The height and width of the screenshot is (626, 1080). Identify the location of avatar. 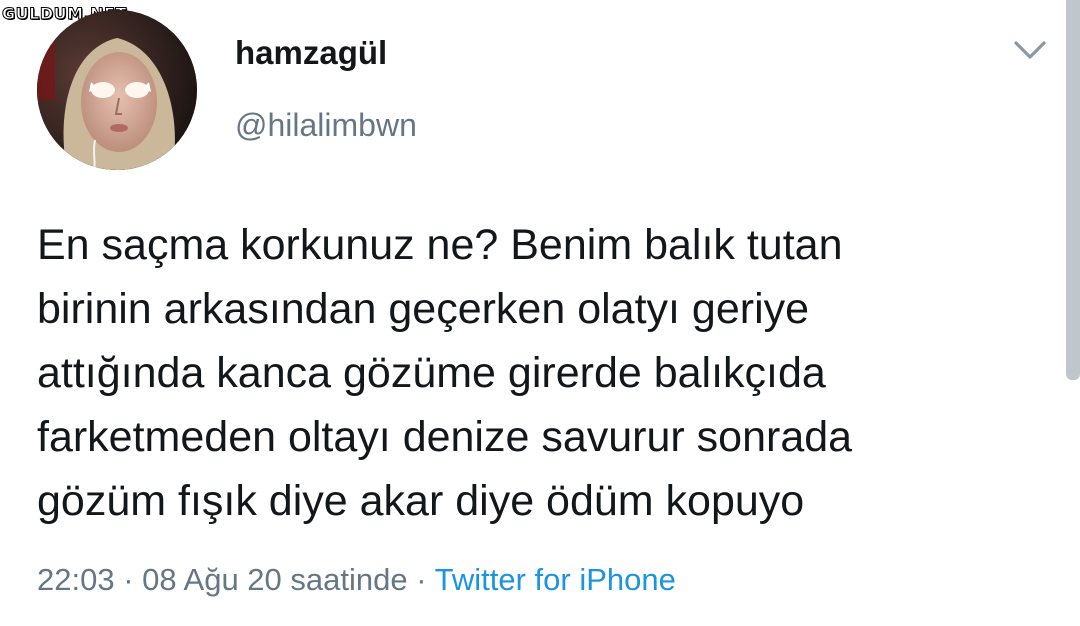
(117, 90).